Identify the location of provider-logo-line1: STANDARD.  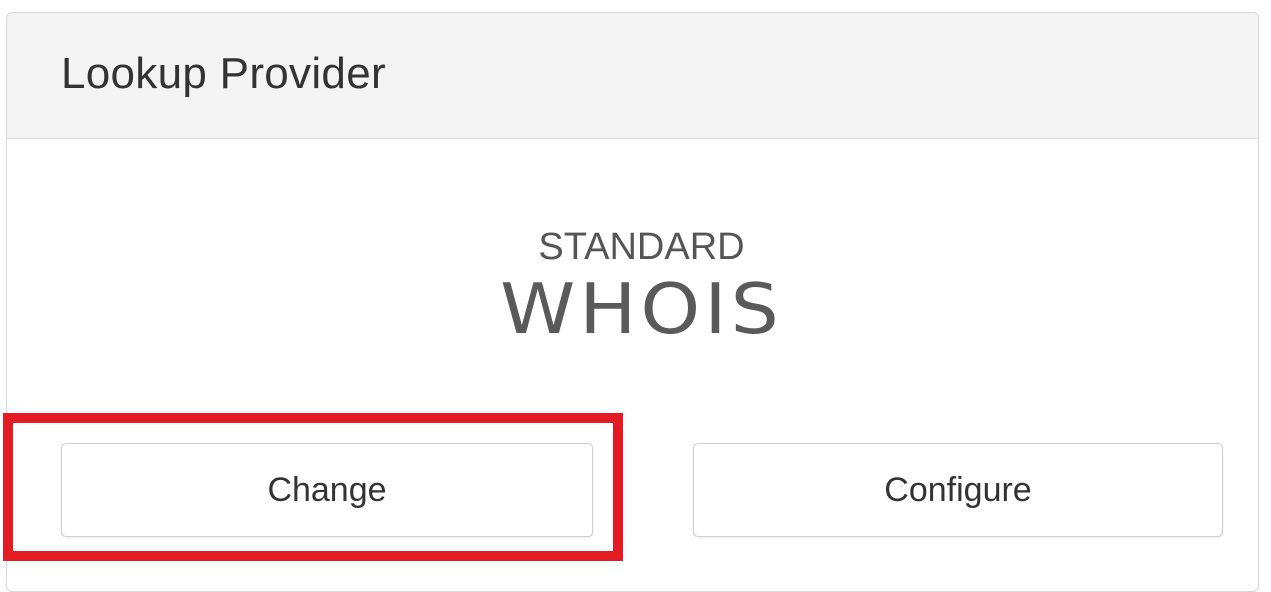
(641, 247).